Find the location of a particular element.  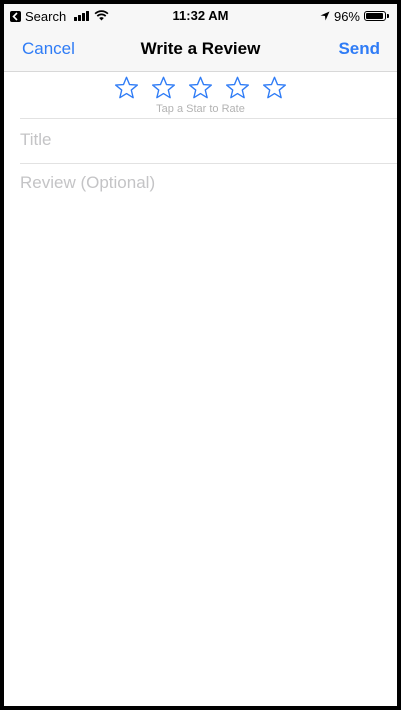

star-3-icon is located at coordinates (200, 88).